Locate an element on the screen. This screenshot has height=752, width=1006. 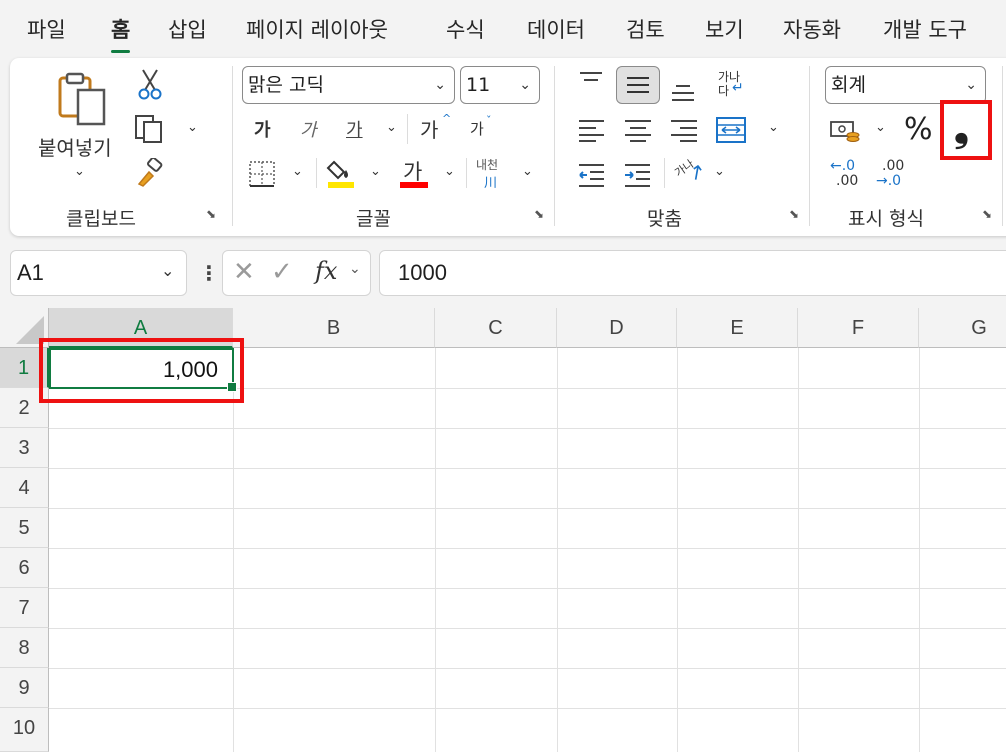
underline-button: 가 is located at coordinates (354, 129).